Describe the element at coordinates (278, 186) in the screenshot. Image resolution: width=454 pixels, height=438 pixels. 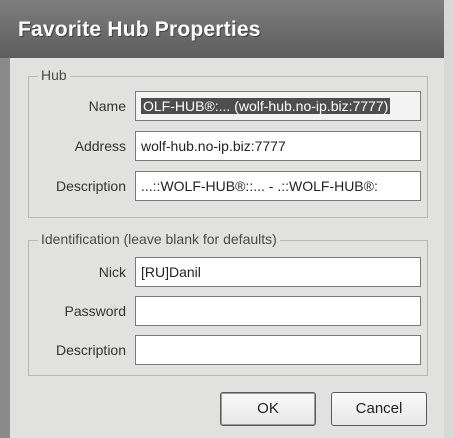
I see `hub-description-field: ...::WOLF-HUB®::... - .::WOLF-HUB®:` at that location.